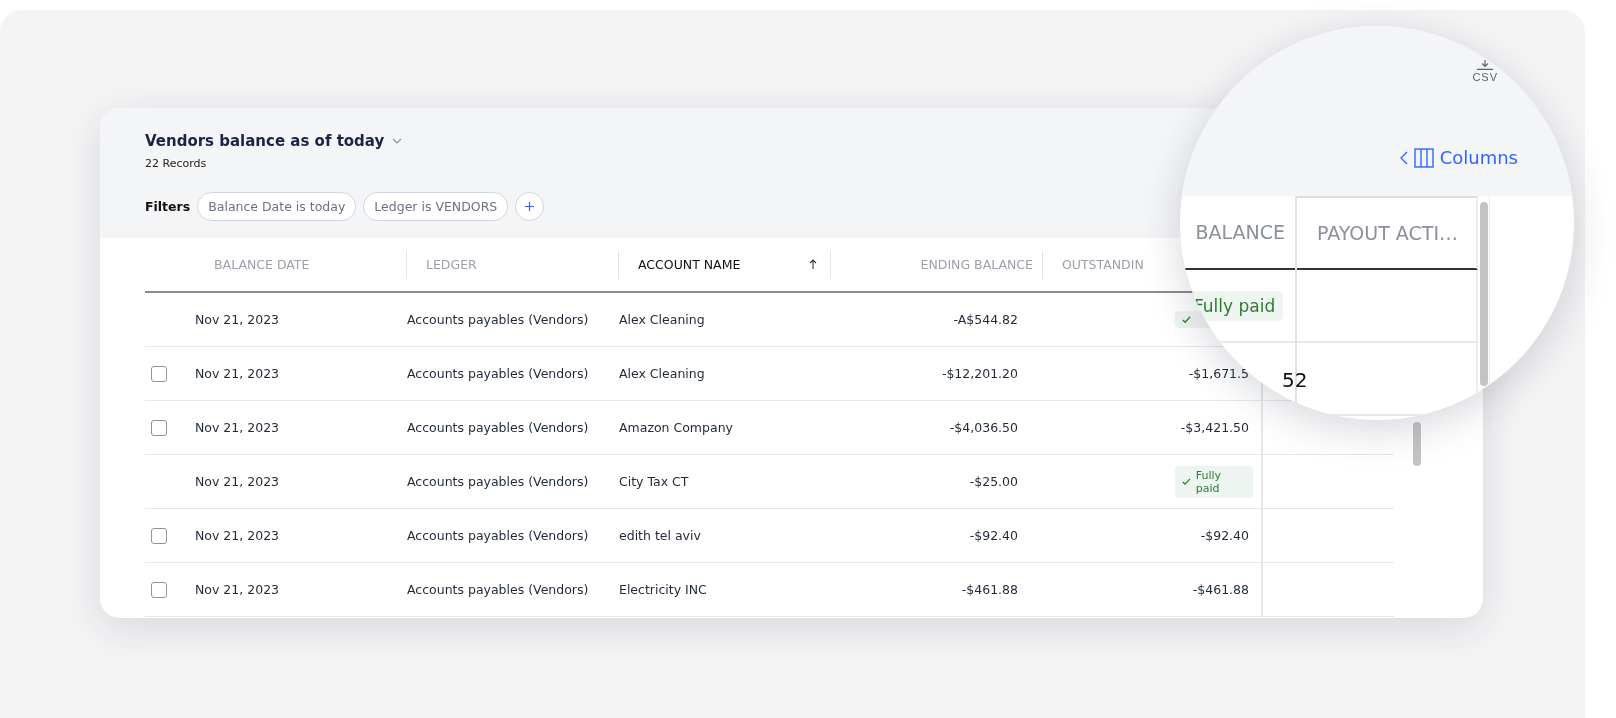 The height and width of the screenshot is (718, 1616). Describe the element at coordinates (654, 481) in the screenshot. I see `account-cell: City Tax CT` at that location.